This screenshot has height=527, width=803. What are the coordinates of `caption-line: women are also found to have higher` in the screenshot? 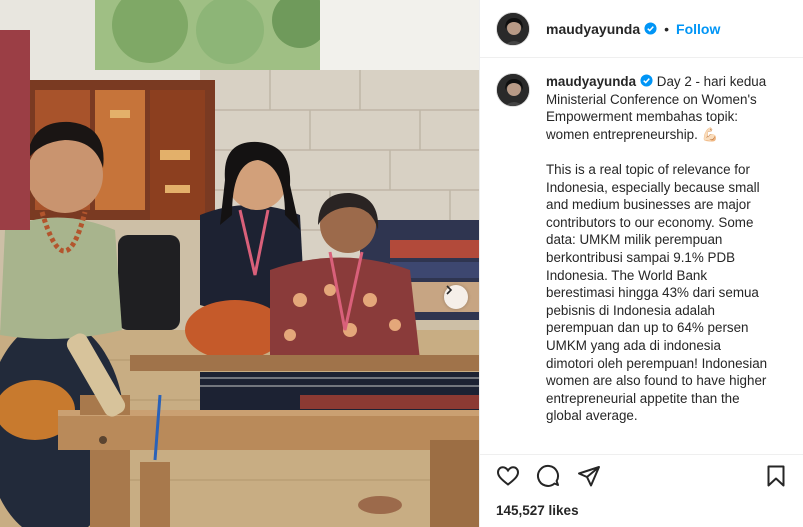 It's located at (656, 381).